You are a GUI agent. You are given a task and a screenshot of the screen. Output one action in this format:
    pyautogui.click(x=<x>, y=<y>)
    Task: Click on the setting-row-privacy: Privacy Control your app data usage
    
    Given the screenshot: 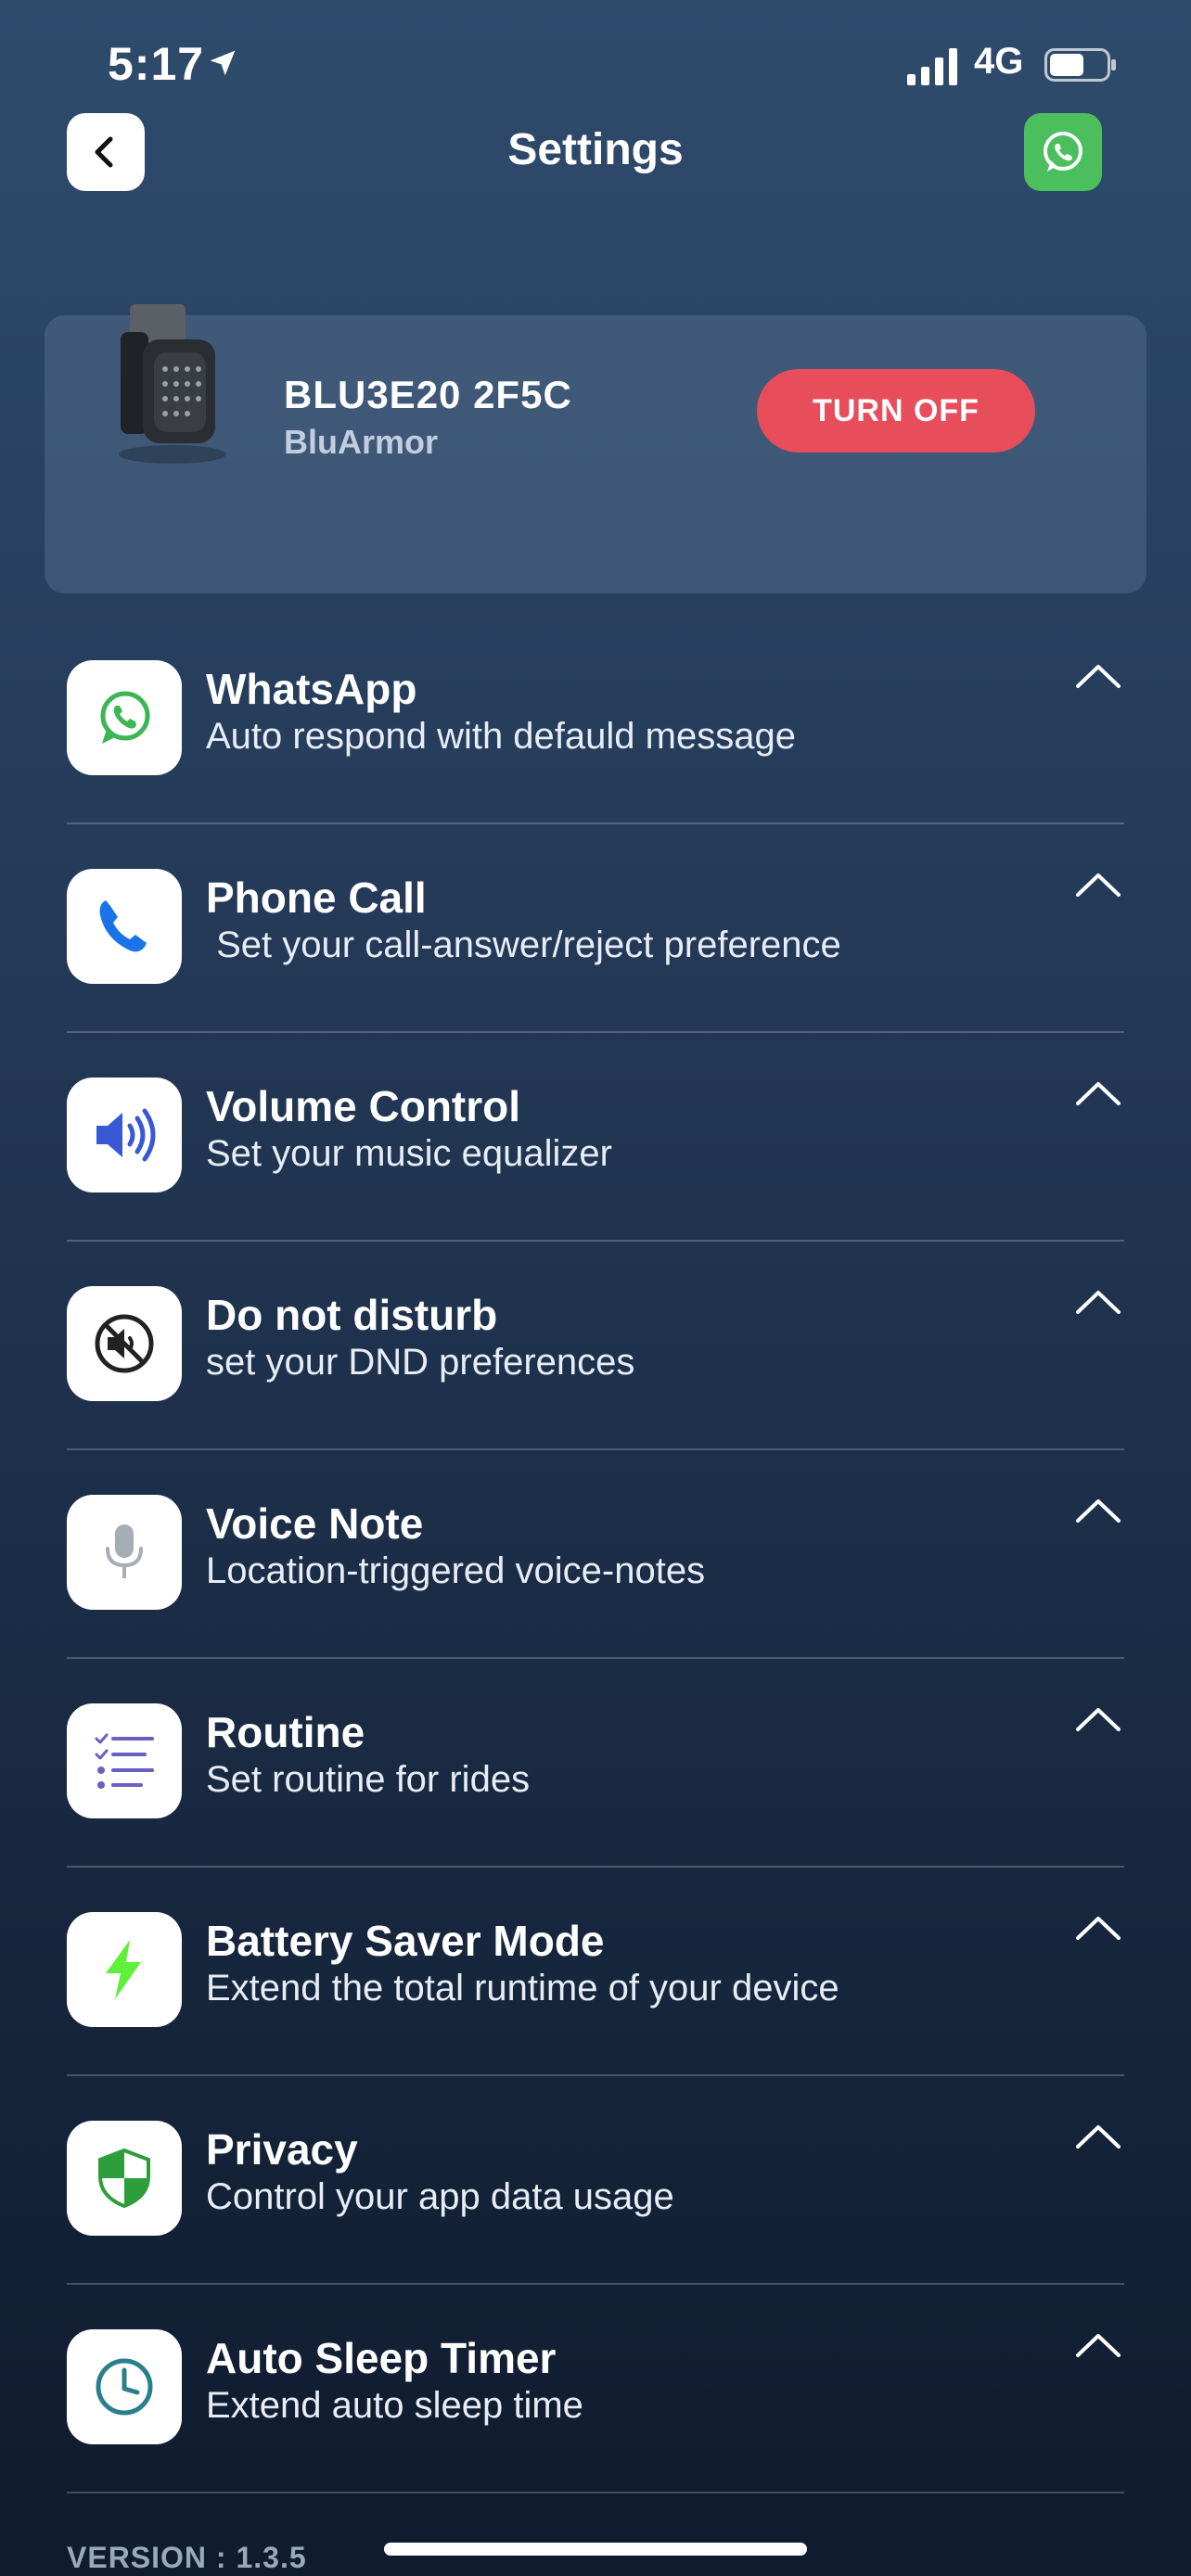 What is the action you would take?
    pyautogui.click(x=595, y=2205)
    